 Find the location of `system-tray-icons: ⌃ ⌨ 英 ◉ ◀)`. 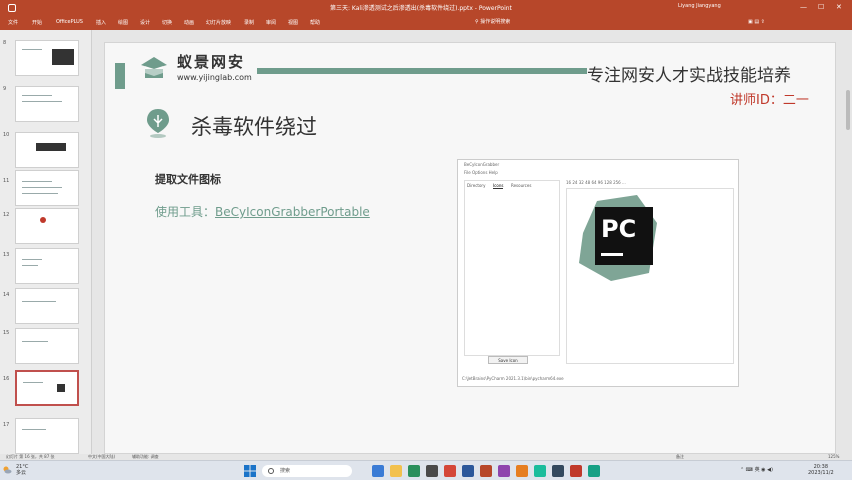

system-tray-icons: ⌃ ⌨ 英 ◉ ◀) is located at coordinates (756, 469).